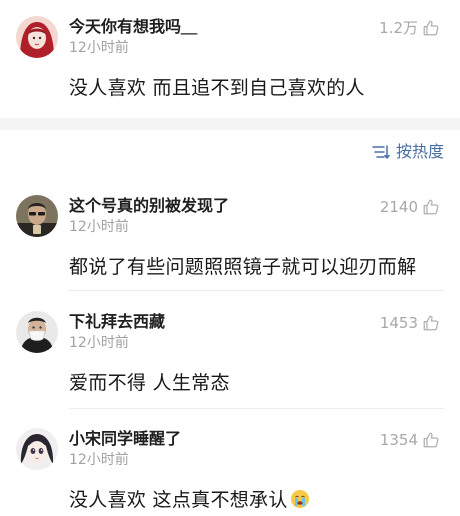 The image size is (460, 516). Describe the element at coordinates (243, 267) in the screenshot. I see `comment-text: 都说了有些问题照照镜子就可以迎刃而解` at that location.